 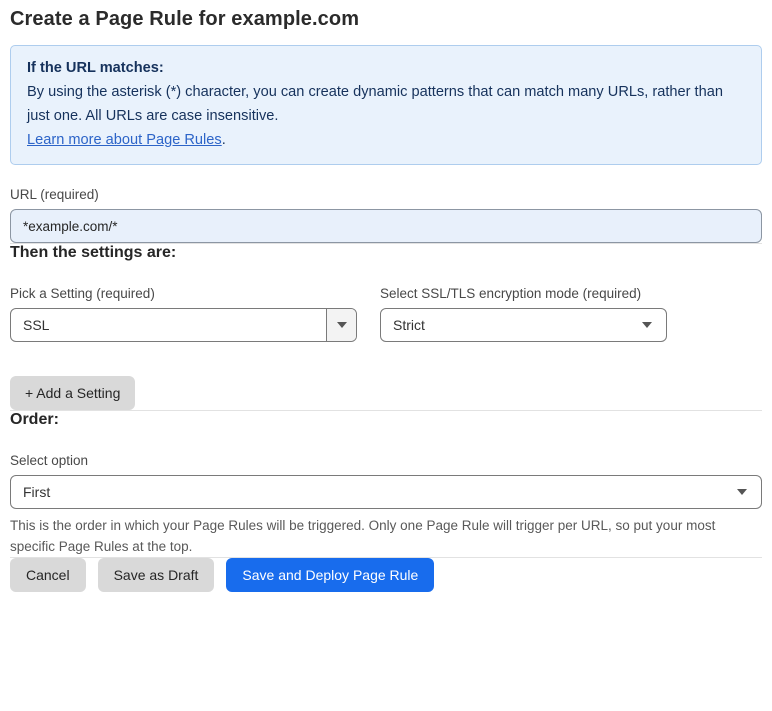 I want to click on order-section-heading: Order:, so click(x=34, y=419).